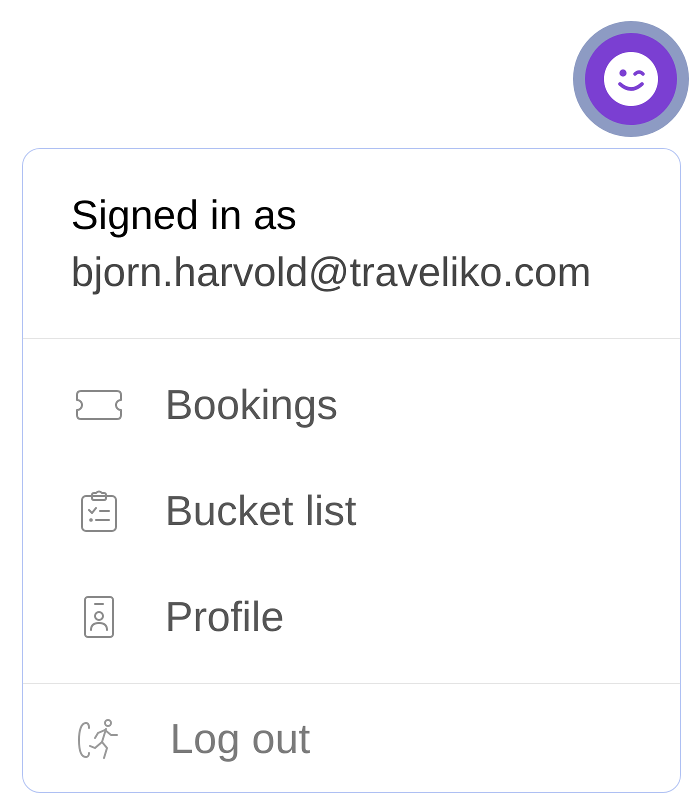  What do you see at coordinates (331, 272) in the screenshot?
I see `account-email: bjorn.harvold@traveliko.com` at bounding box center [331, 272].